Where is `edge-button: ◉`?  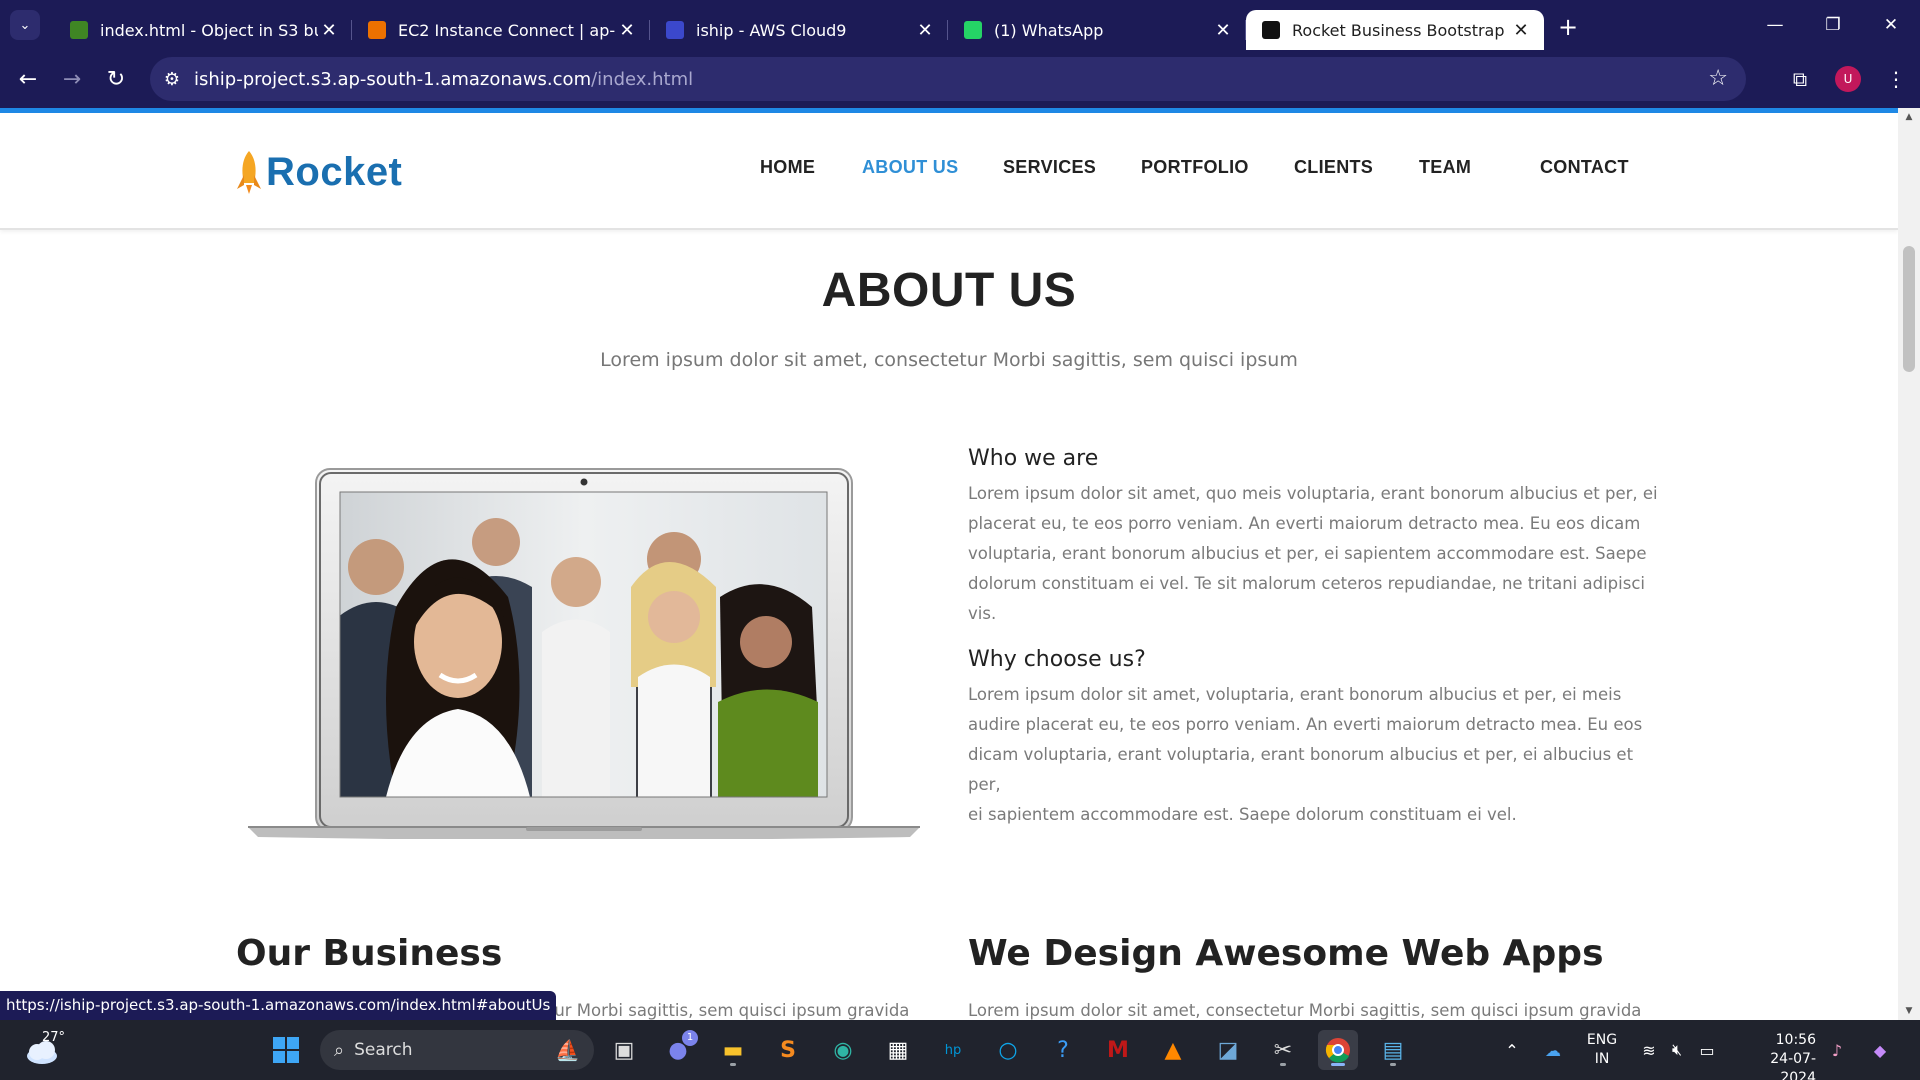 edge-button: ◉ is located at coordinates (843, 1050).